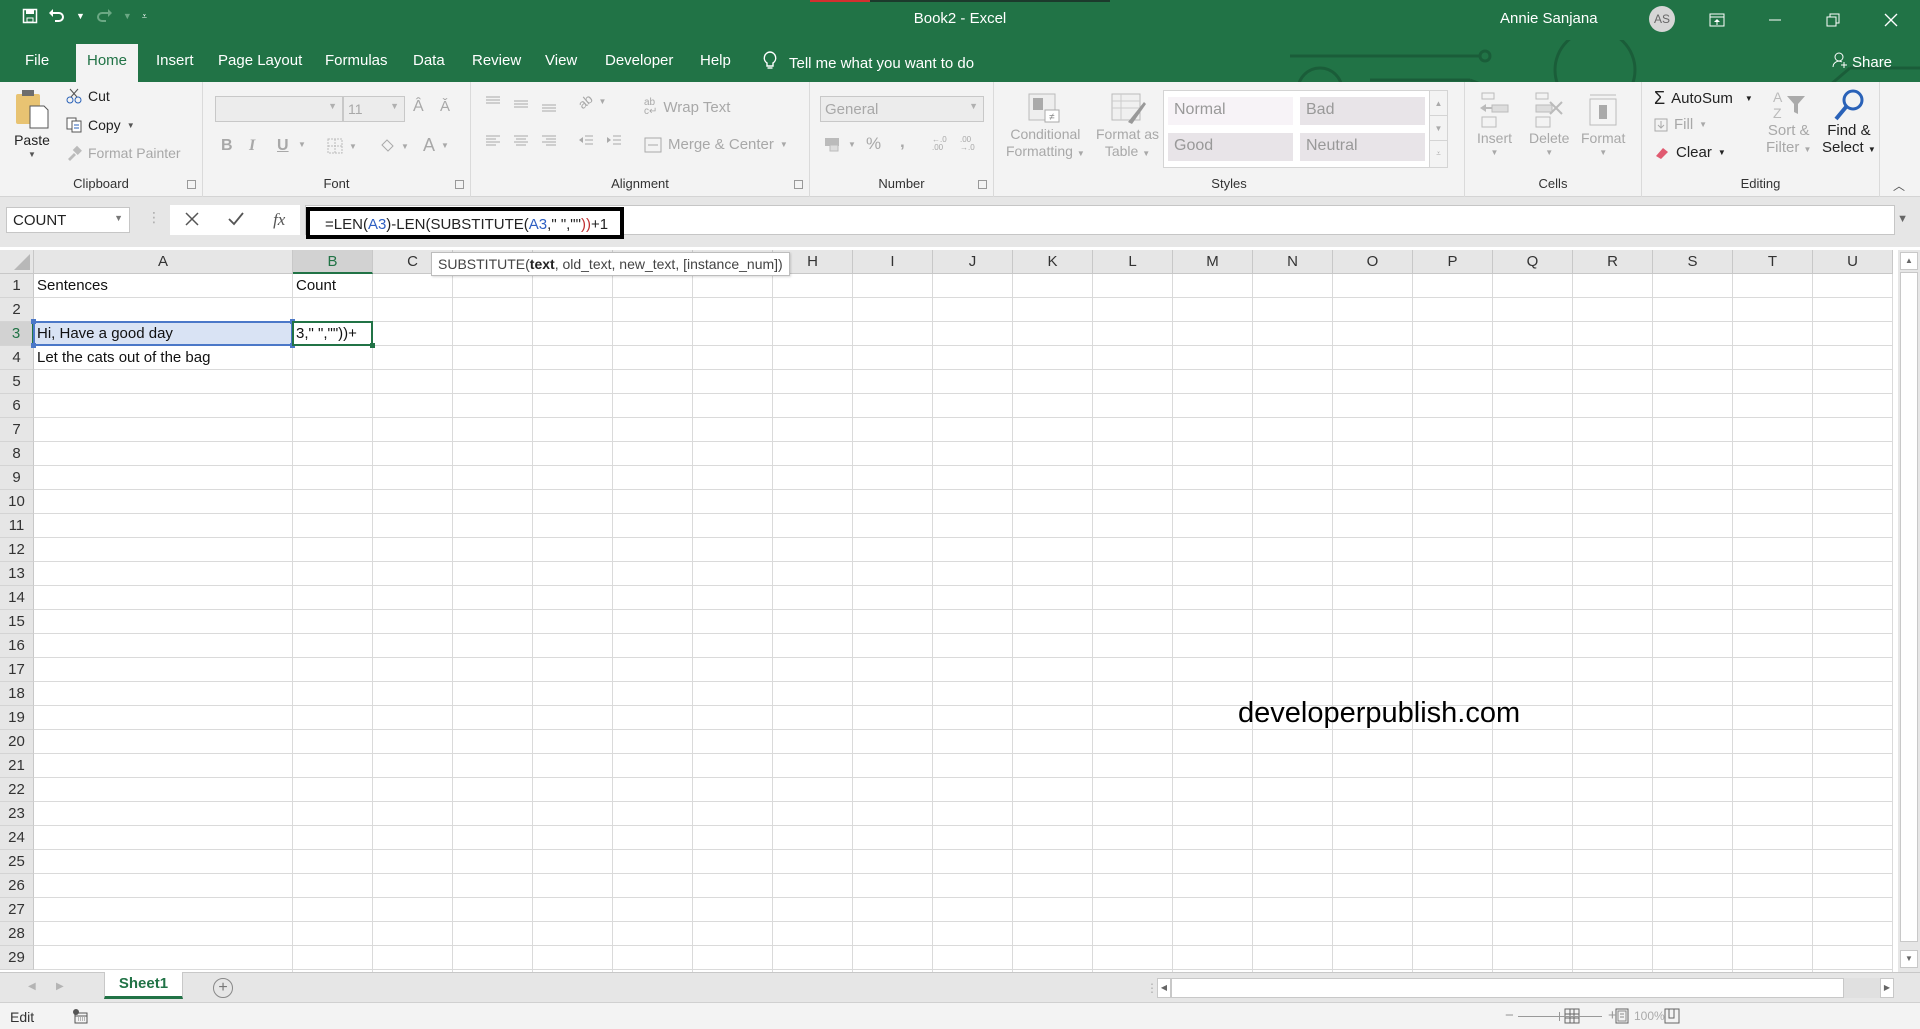 Image resolution: width=1920 pixels, height=1029 pixels. I want to click on name-box: COUNT ▼, so click(68, 220).